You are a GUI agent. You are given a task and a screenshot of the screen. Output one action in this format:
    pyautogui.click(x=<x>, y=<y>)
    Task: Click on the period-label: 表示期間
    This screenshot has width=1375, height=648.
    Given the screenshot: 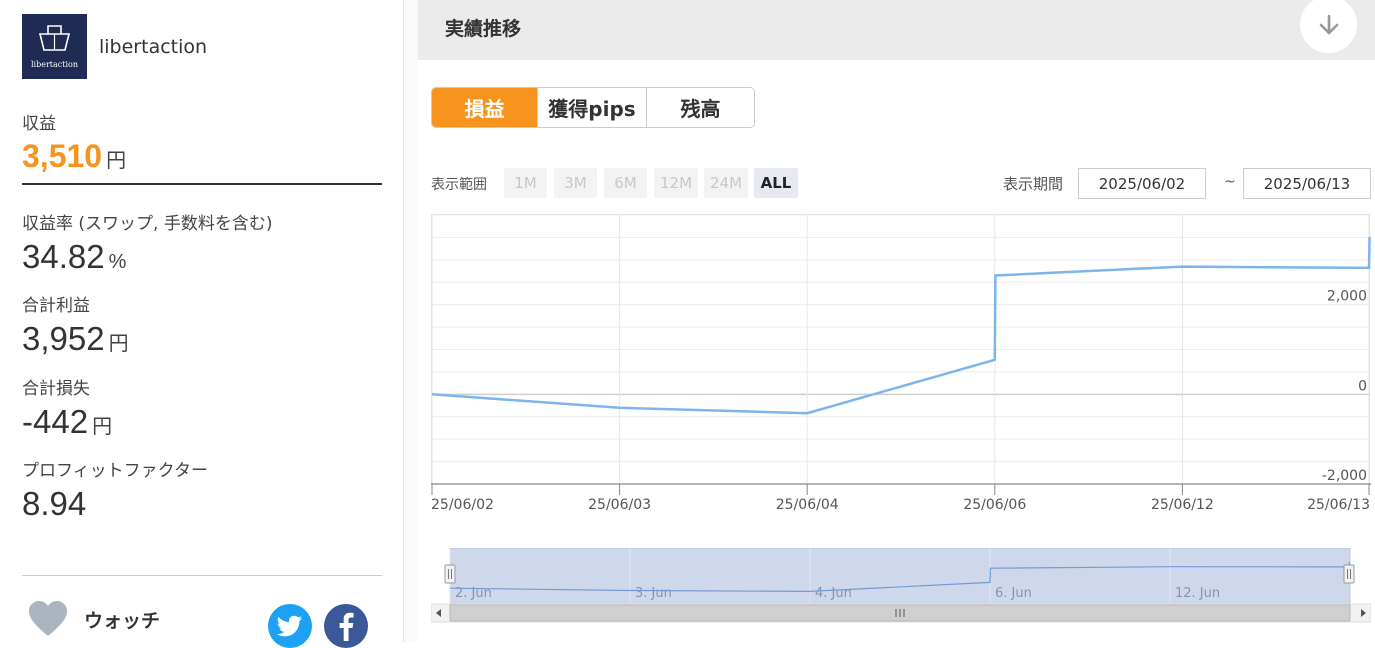 What is the action you would take?
    pyautogui.click(x=1033, y=184)
    